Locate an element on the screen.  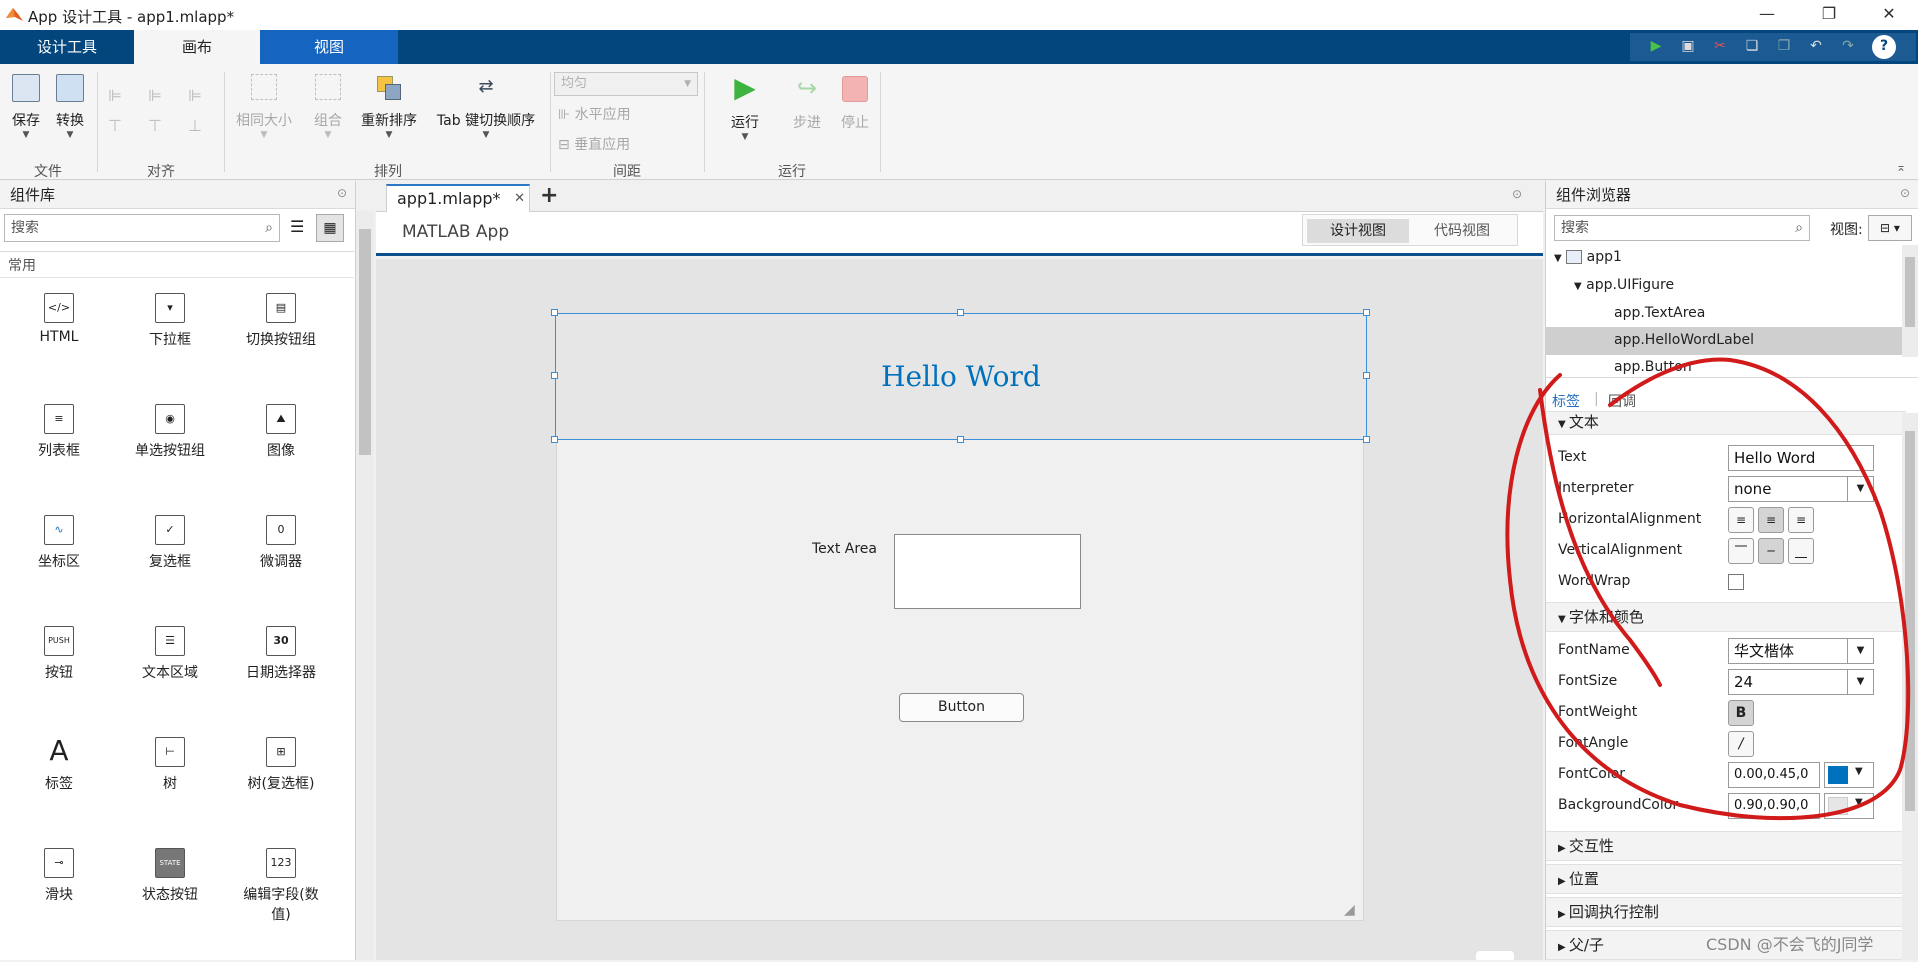
inspector-scrollbar is located at coordinates (1910, 686).